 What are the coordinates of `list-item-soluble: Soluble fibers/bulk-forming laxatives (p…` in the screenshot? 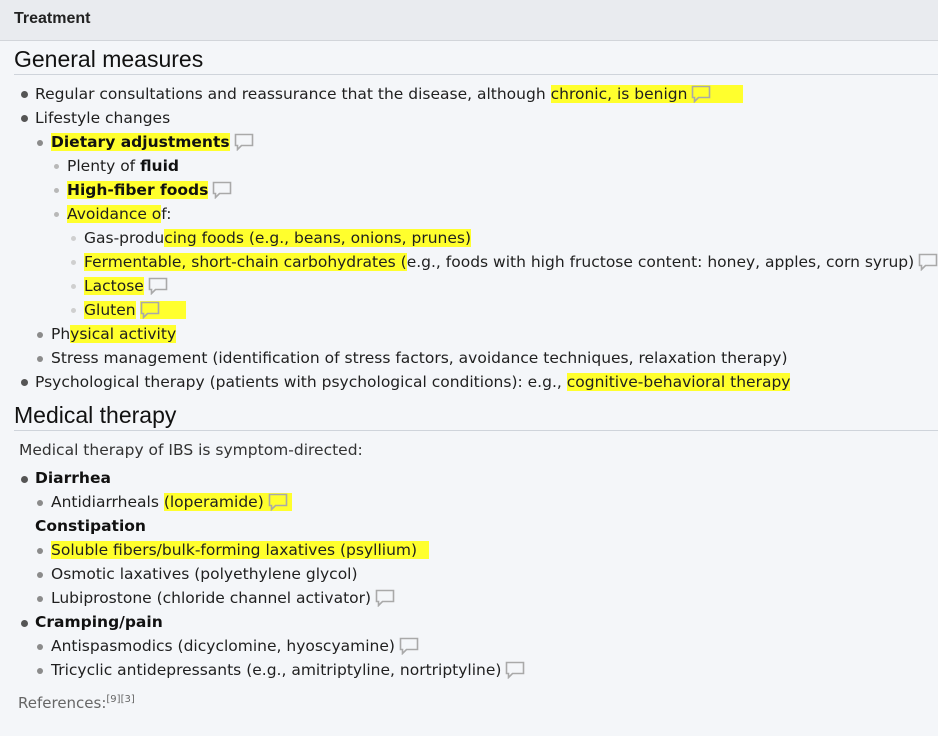 It's located at (240, 550).